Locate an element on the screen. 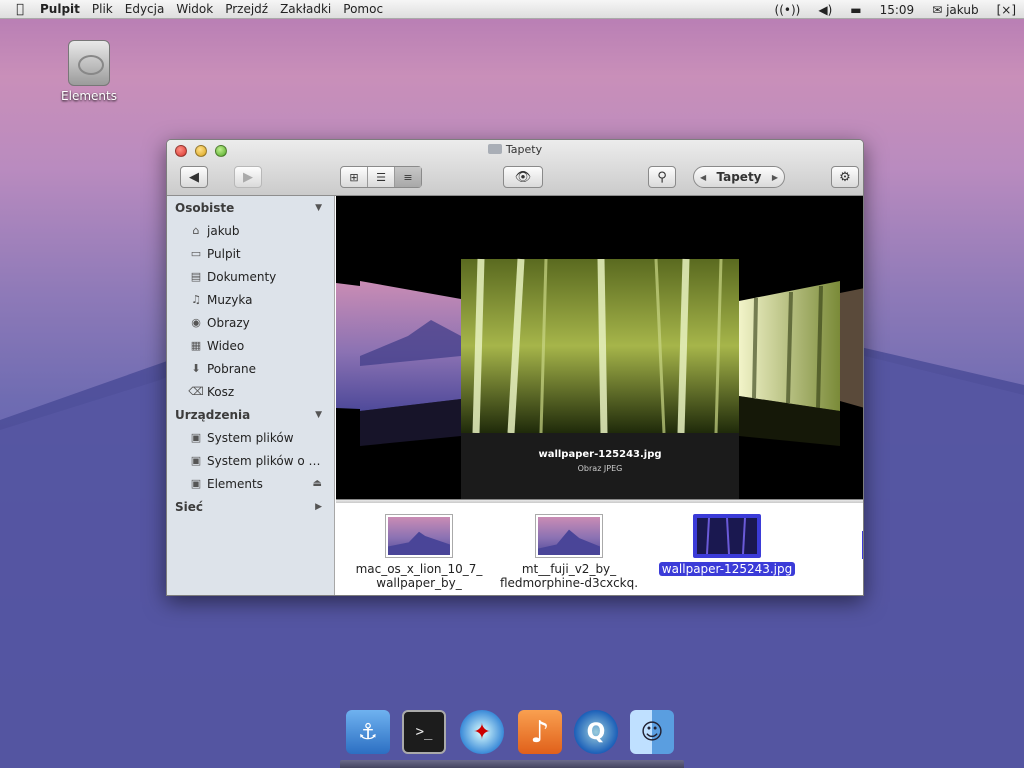  cover-far-left is located at coordinates (348, 346).